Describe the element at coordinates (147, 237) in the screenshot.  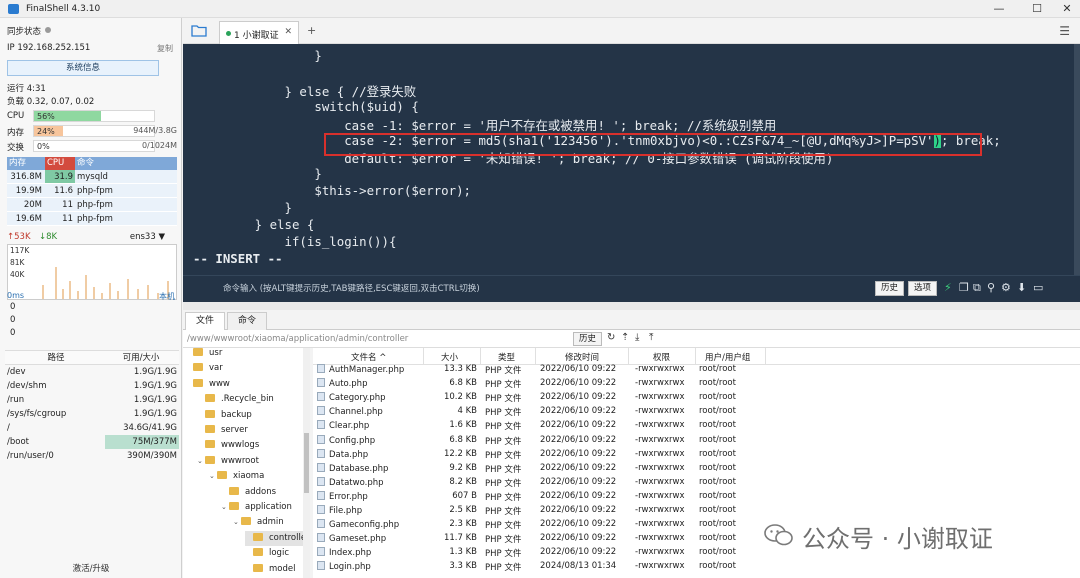
I see `interface-select: ens33 ▼` at that location.